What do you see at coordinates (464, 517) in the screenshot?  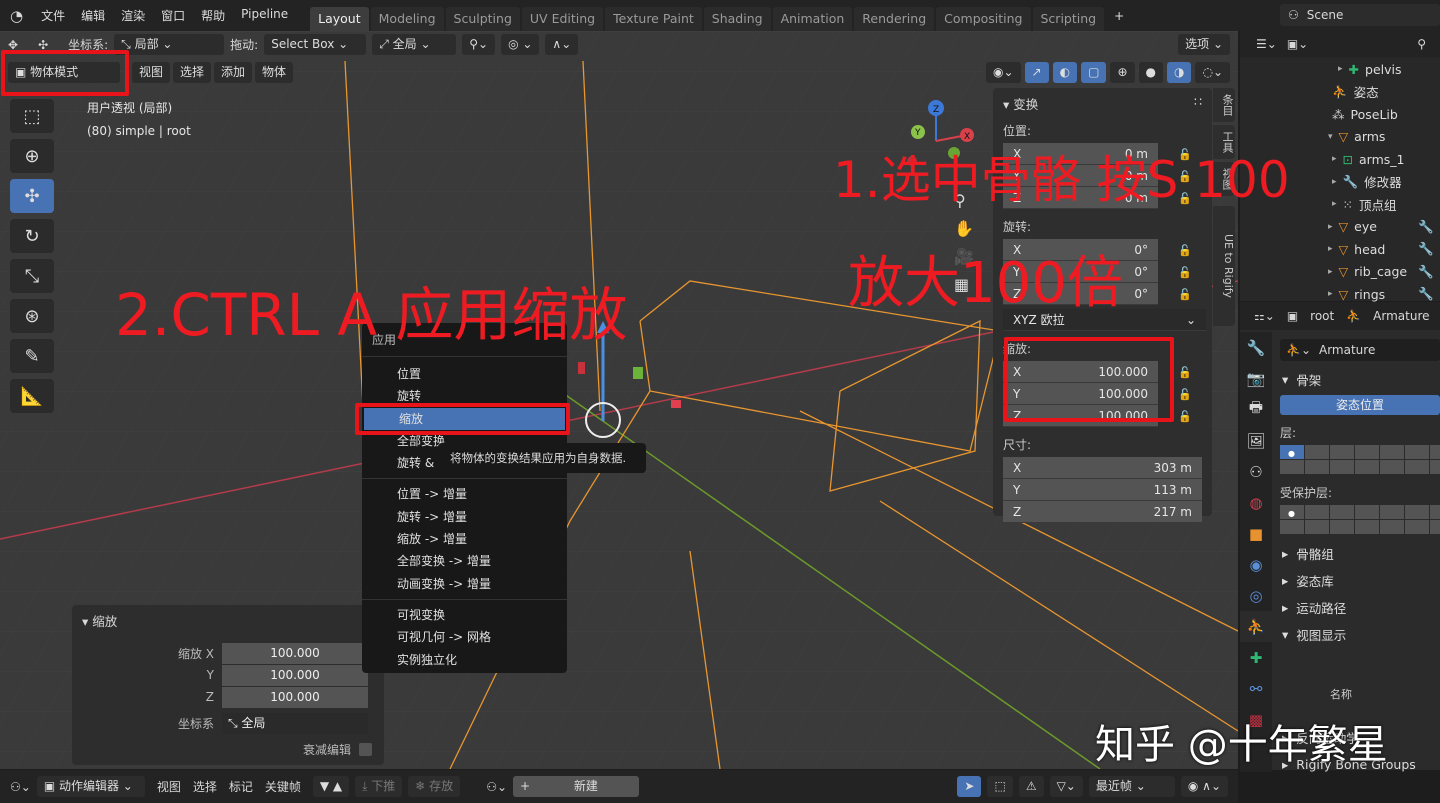 I see `menu-item: 旋转 -> 增量` at bounding box center [464, 517].